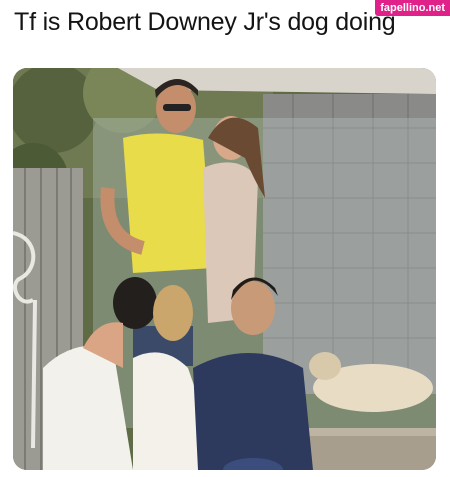  I want to click on watermark-badge: fapellino.net, so click(412, 8).